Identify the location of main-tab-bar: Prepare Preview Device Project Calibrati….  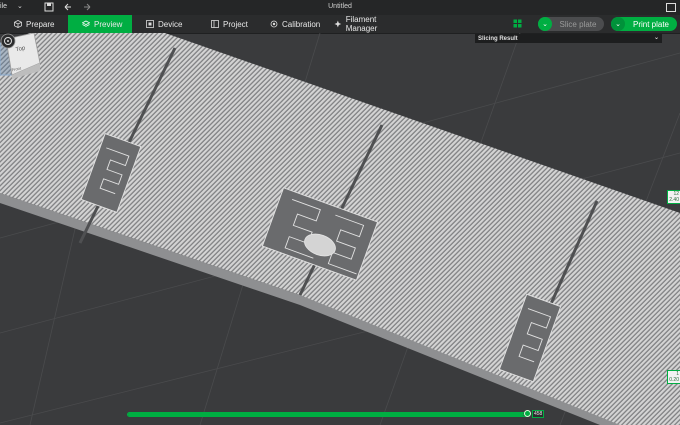
(340, 24).